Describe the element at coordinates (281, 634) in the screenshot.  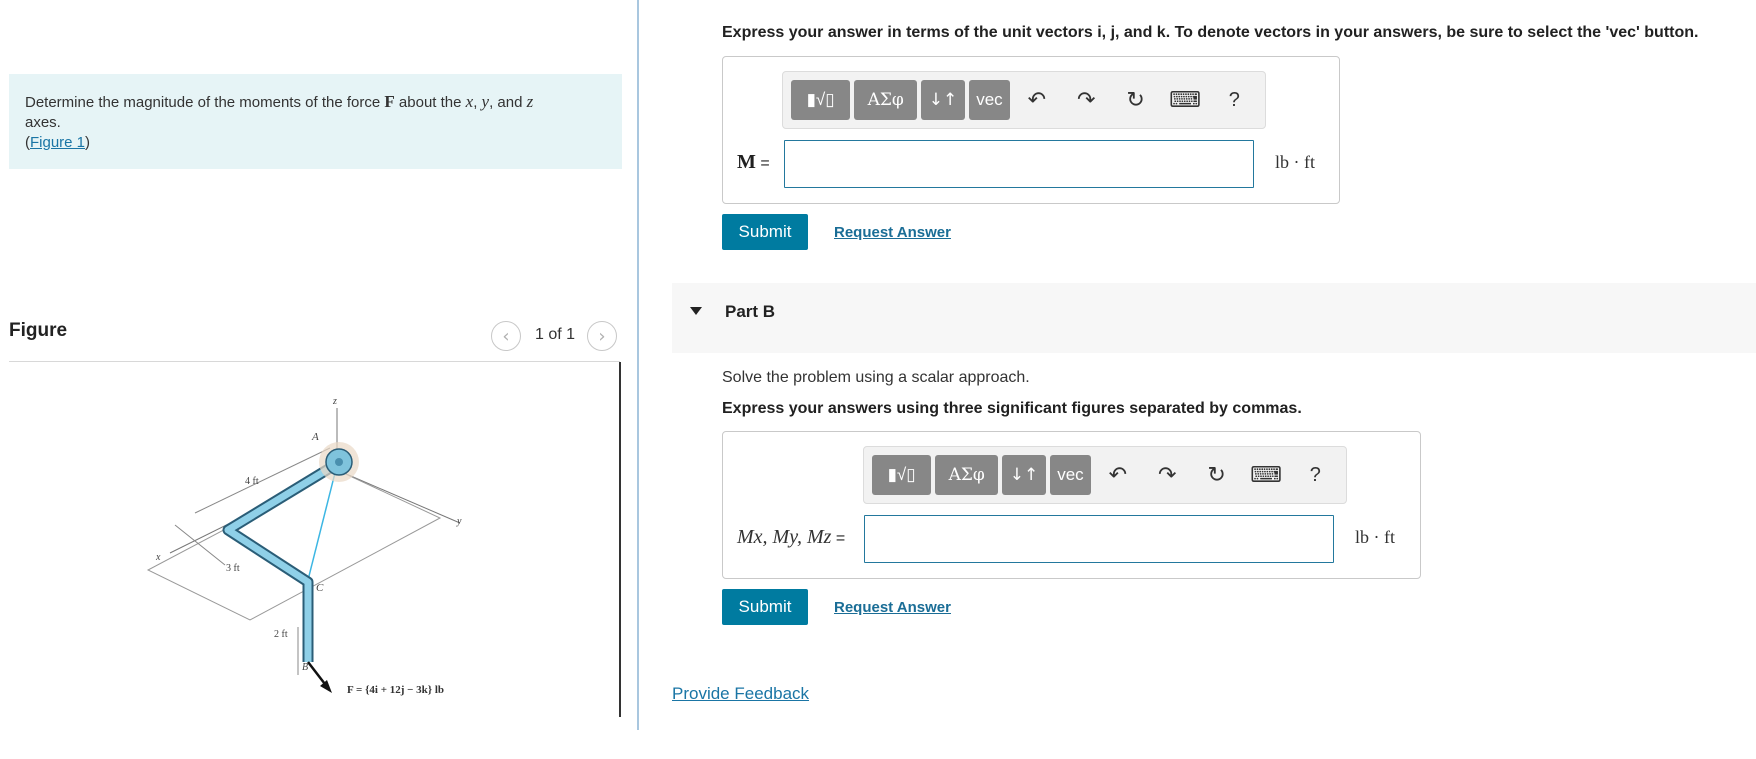
I see `label-2ft: 2 ft` at that location.